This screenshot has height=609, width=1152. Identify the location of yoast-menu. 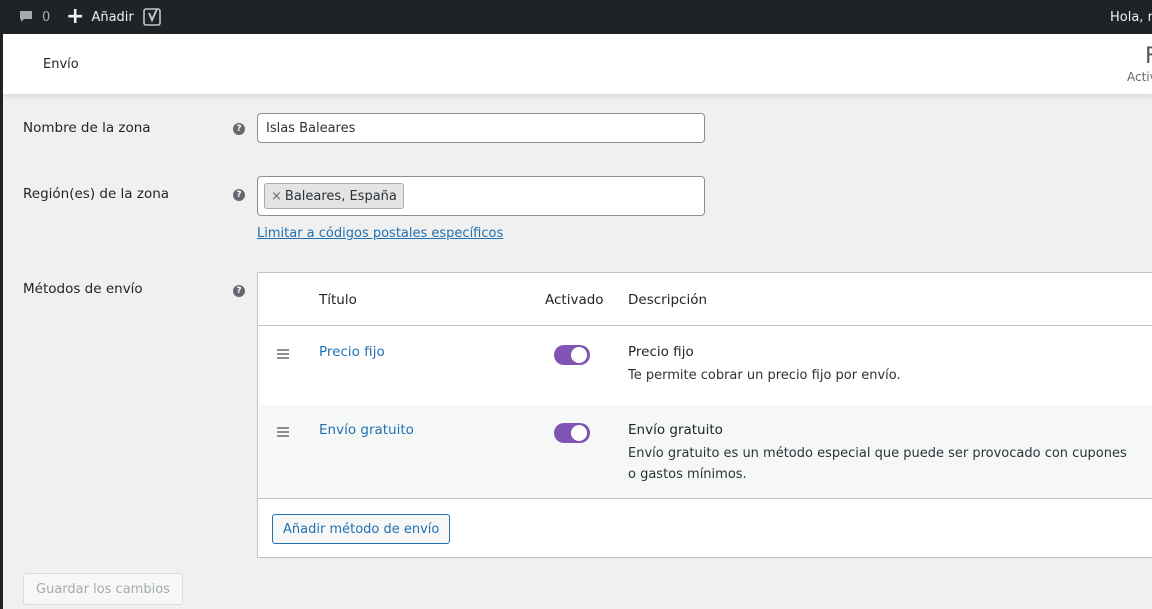
(153, 17).